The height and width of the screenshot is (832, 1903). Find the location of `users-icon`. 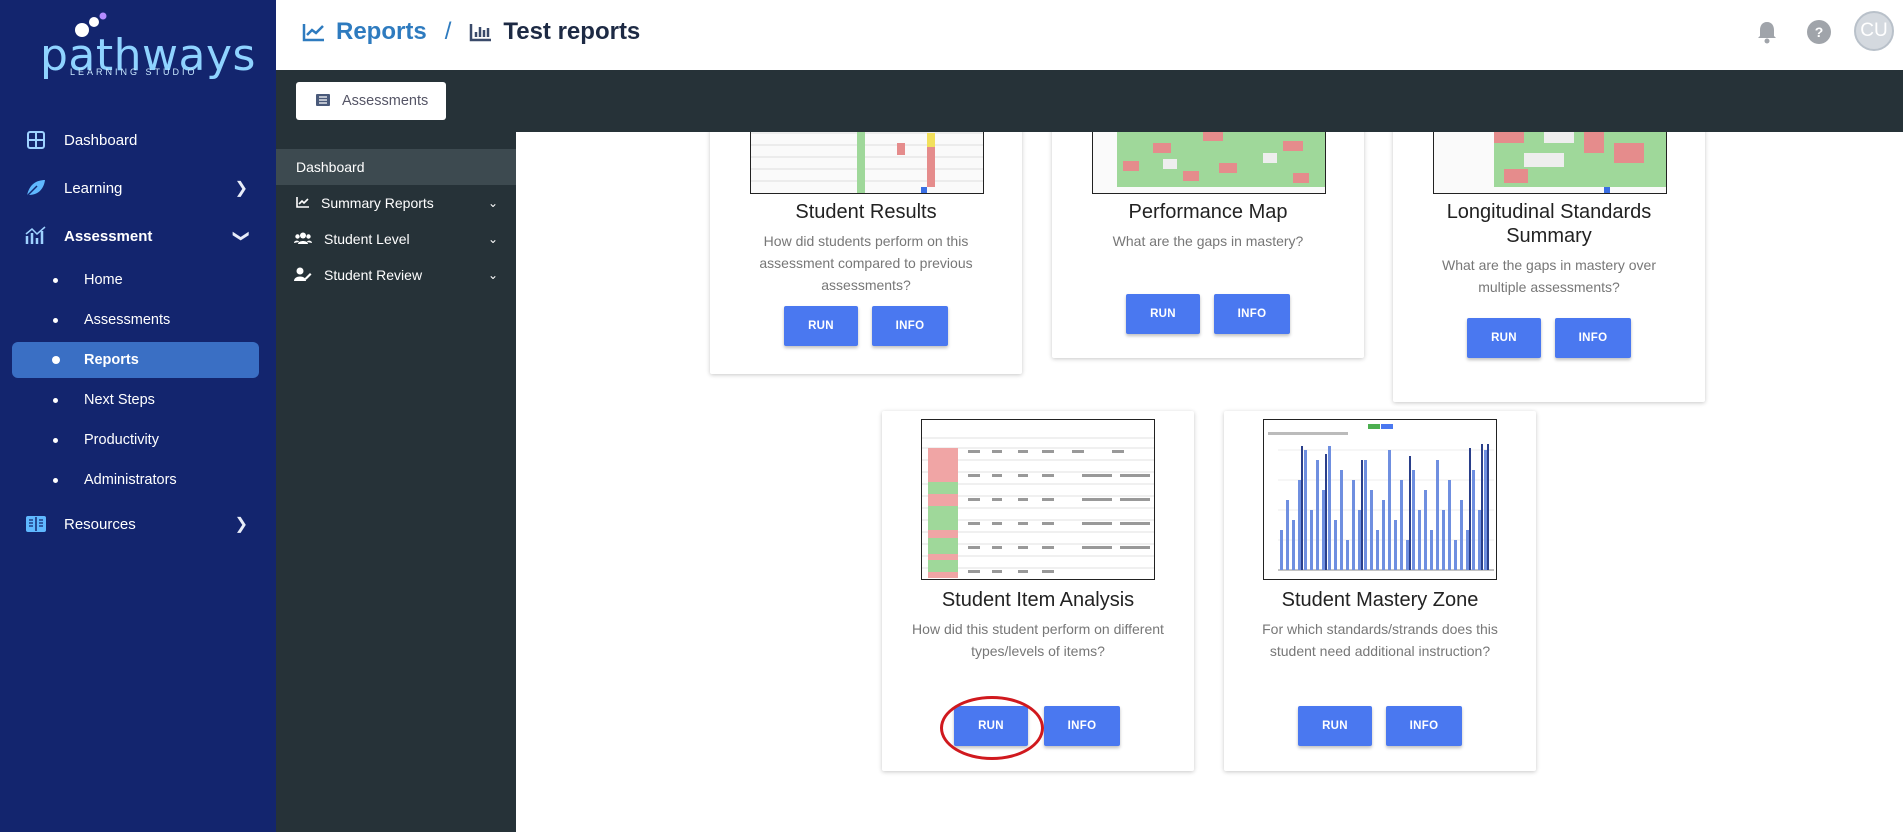

users-icon is located at coordinates (303, 239).